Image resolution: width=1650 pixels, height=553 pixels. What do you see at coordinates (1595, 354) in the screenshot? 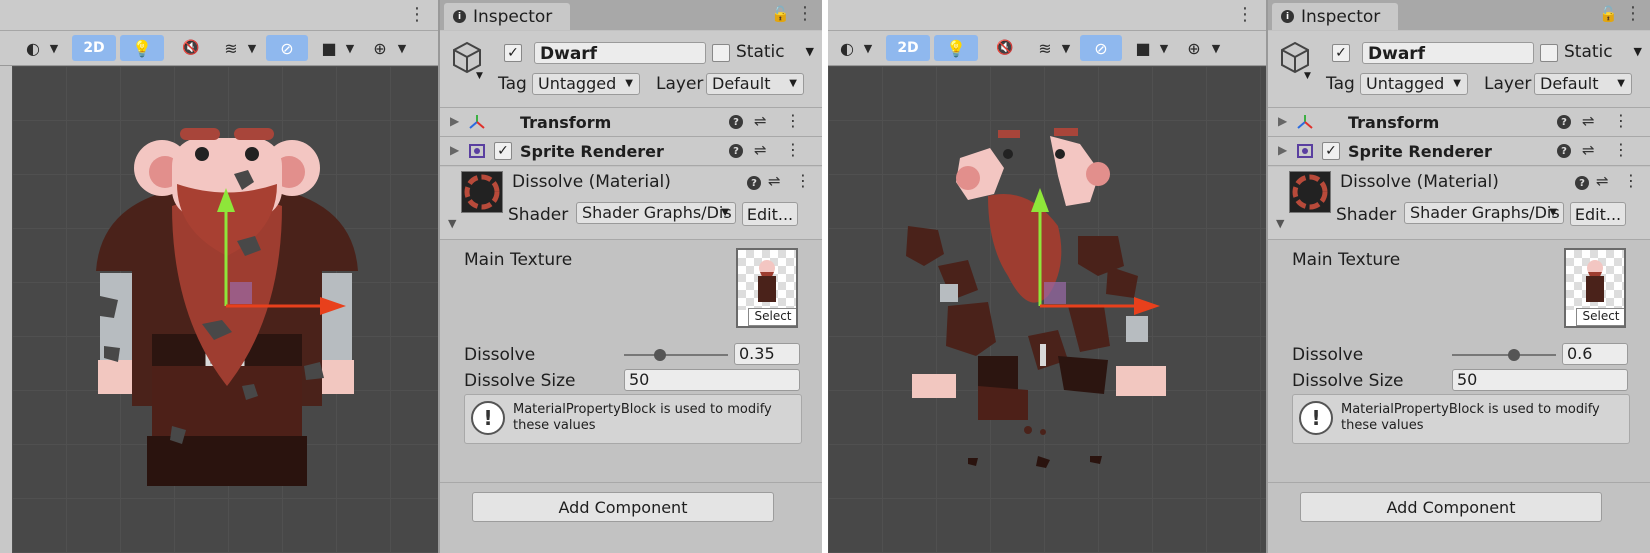
I see `dissolve-value-field: 0.6` at bounding box center [1595, 354].